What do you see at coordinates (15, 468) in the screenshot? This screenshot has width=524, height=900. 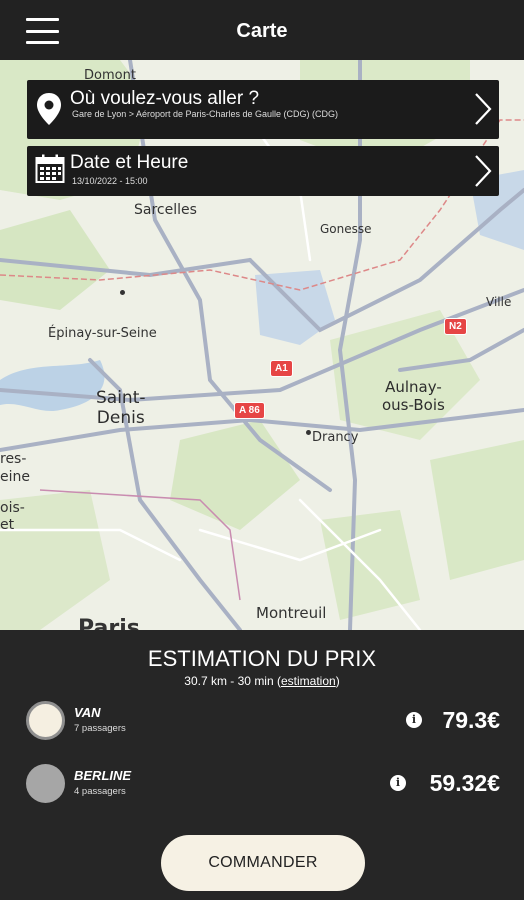 I see `place-cut-left-1: res- eine` at bounding box center [15, 468].